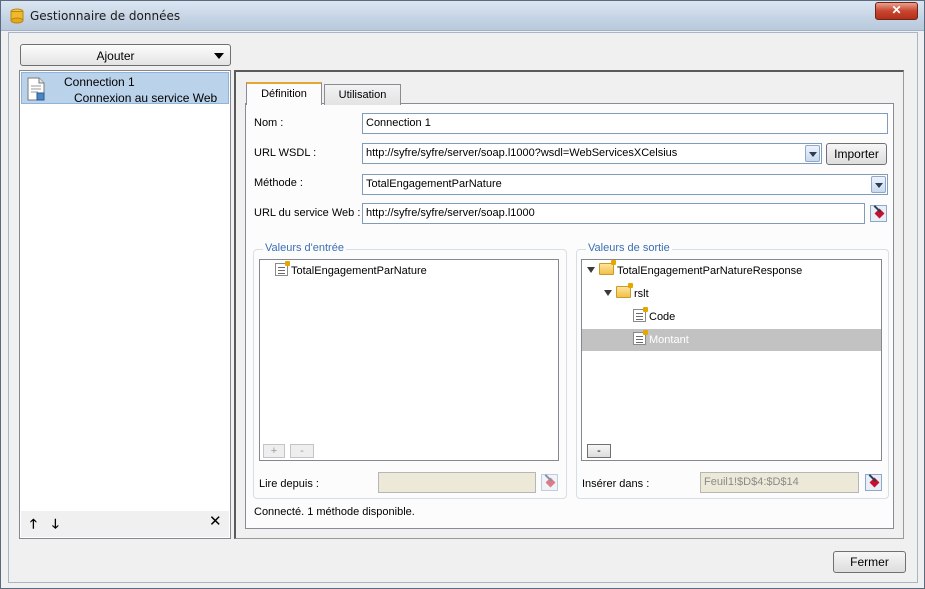 The height and width of the screenshot is (589, 925). I want to click on method-combobox: TotalEngagementParNature, so click(625, 184).